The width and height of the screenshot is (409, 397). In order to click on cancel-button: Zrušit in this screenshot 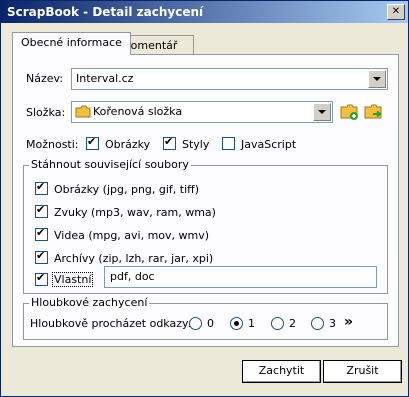, I will do `click(362, 371)`.